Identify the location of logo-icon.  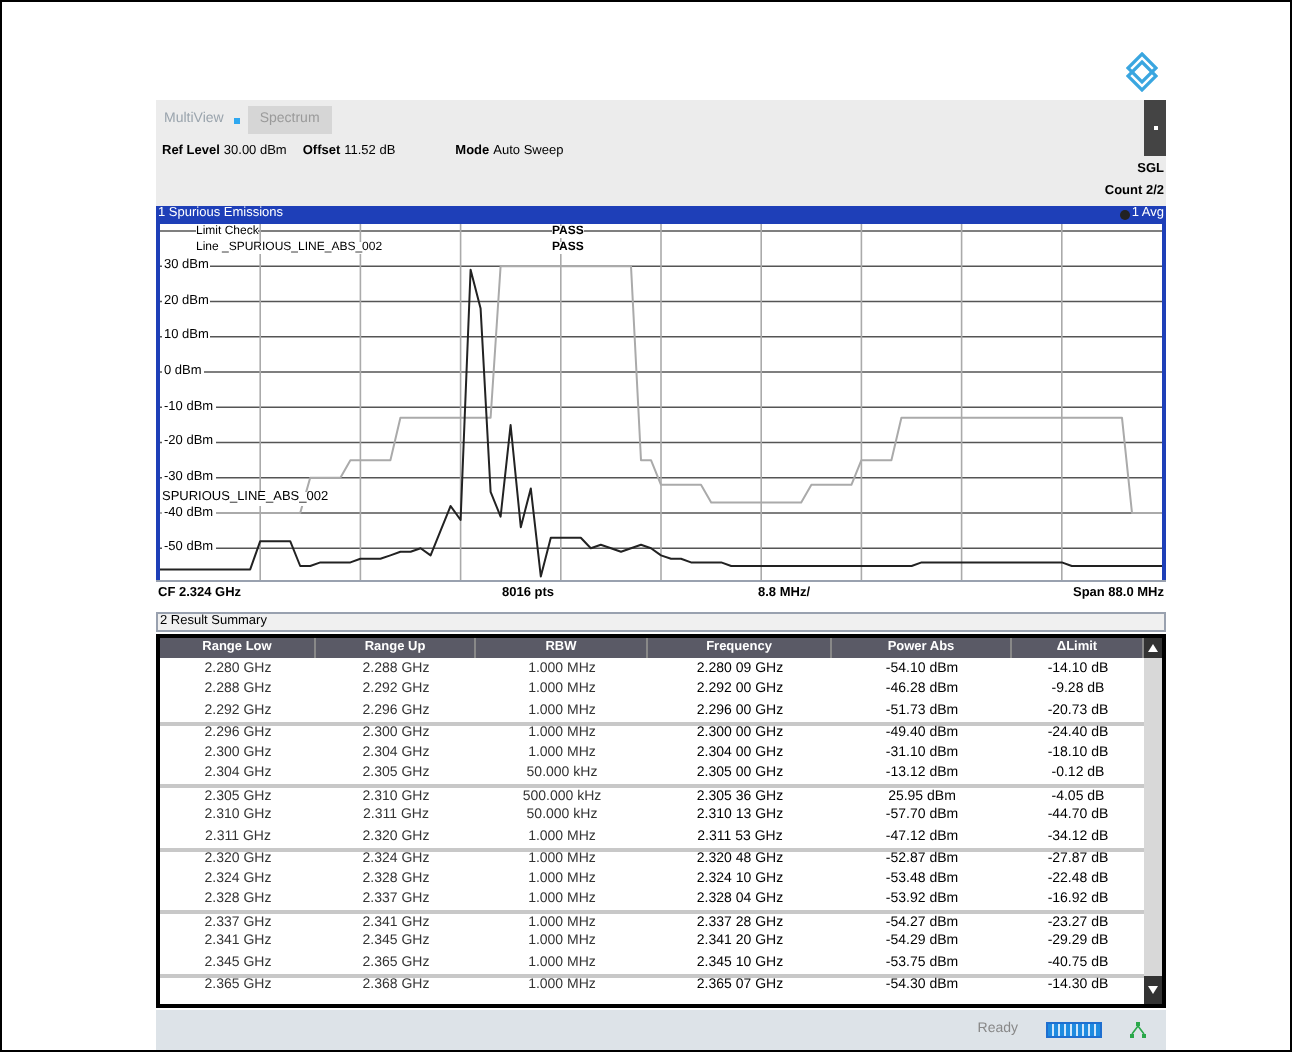
(1142, 72).